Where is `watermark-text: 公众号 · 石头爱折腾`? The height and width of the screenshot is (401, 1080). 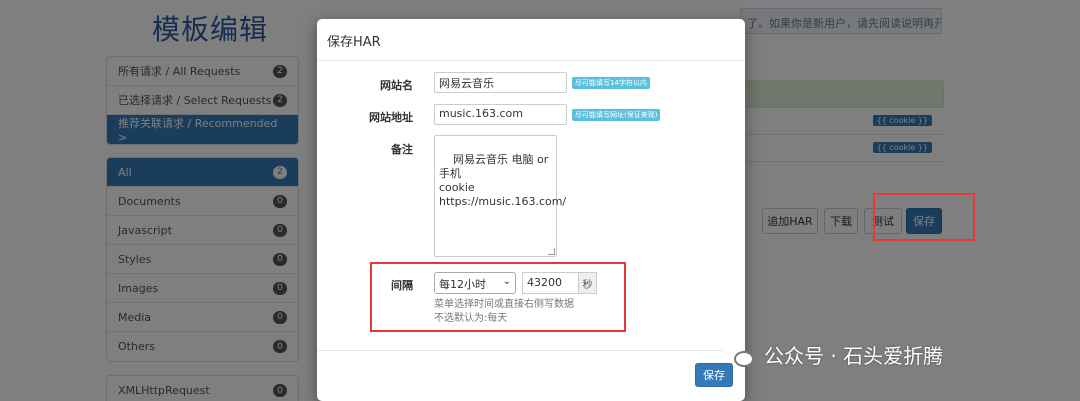
watermark-text: 公众号 · 石头爱折腾 is located at coordinates (854, 356).